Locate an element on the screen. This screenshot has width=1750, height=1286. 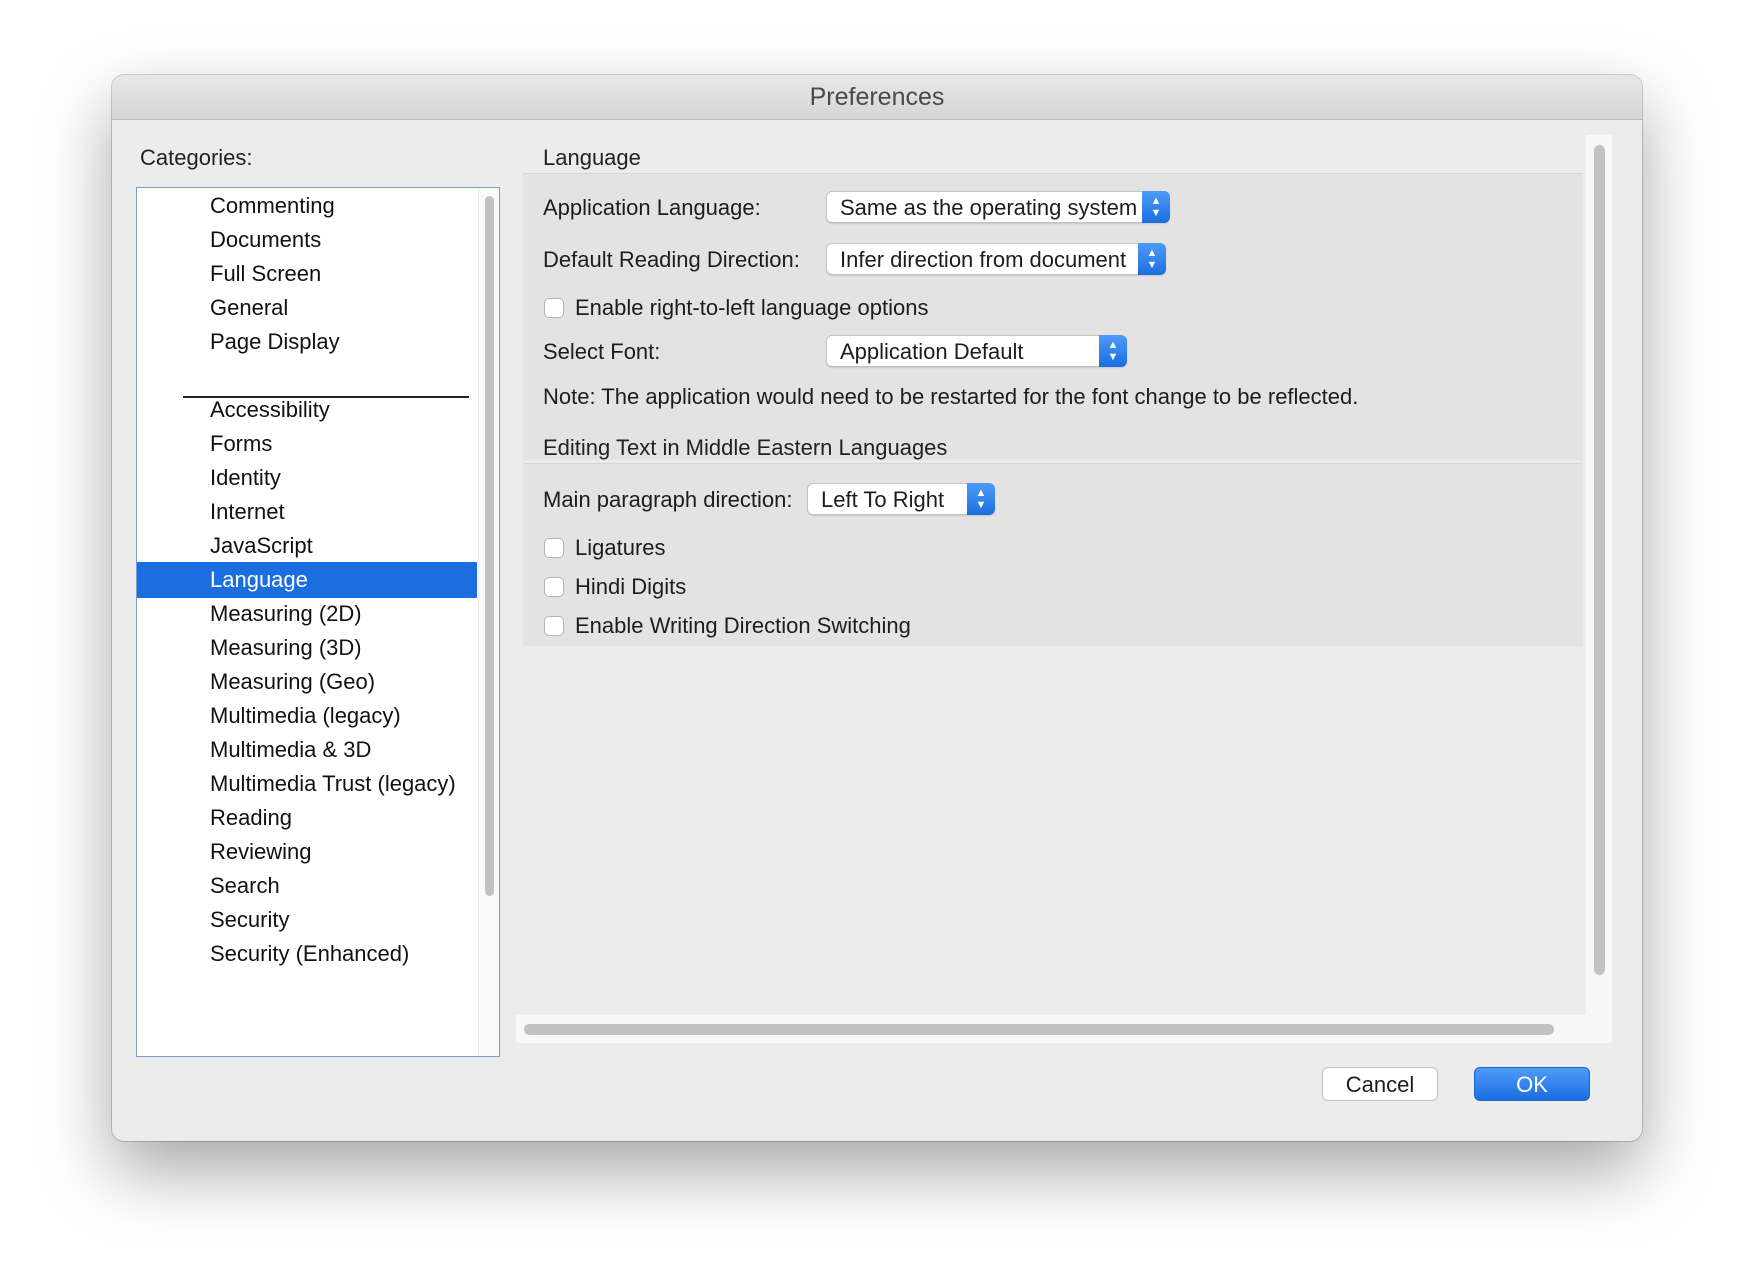
reading-direction-label: Default Reading Direction: is located at coordinates (671, 259).